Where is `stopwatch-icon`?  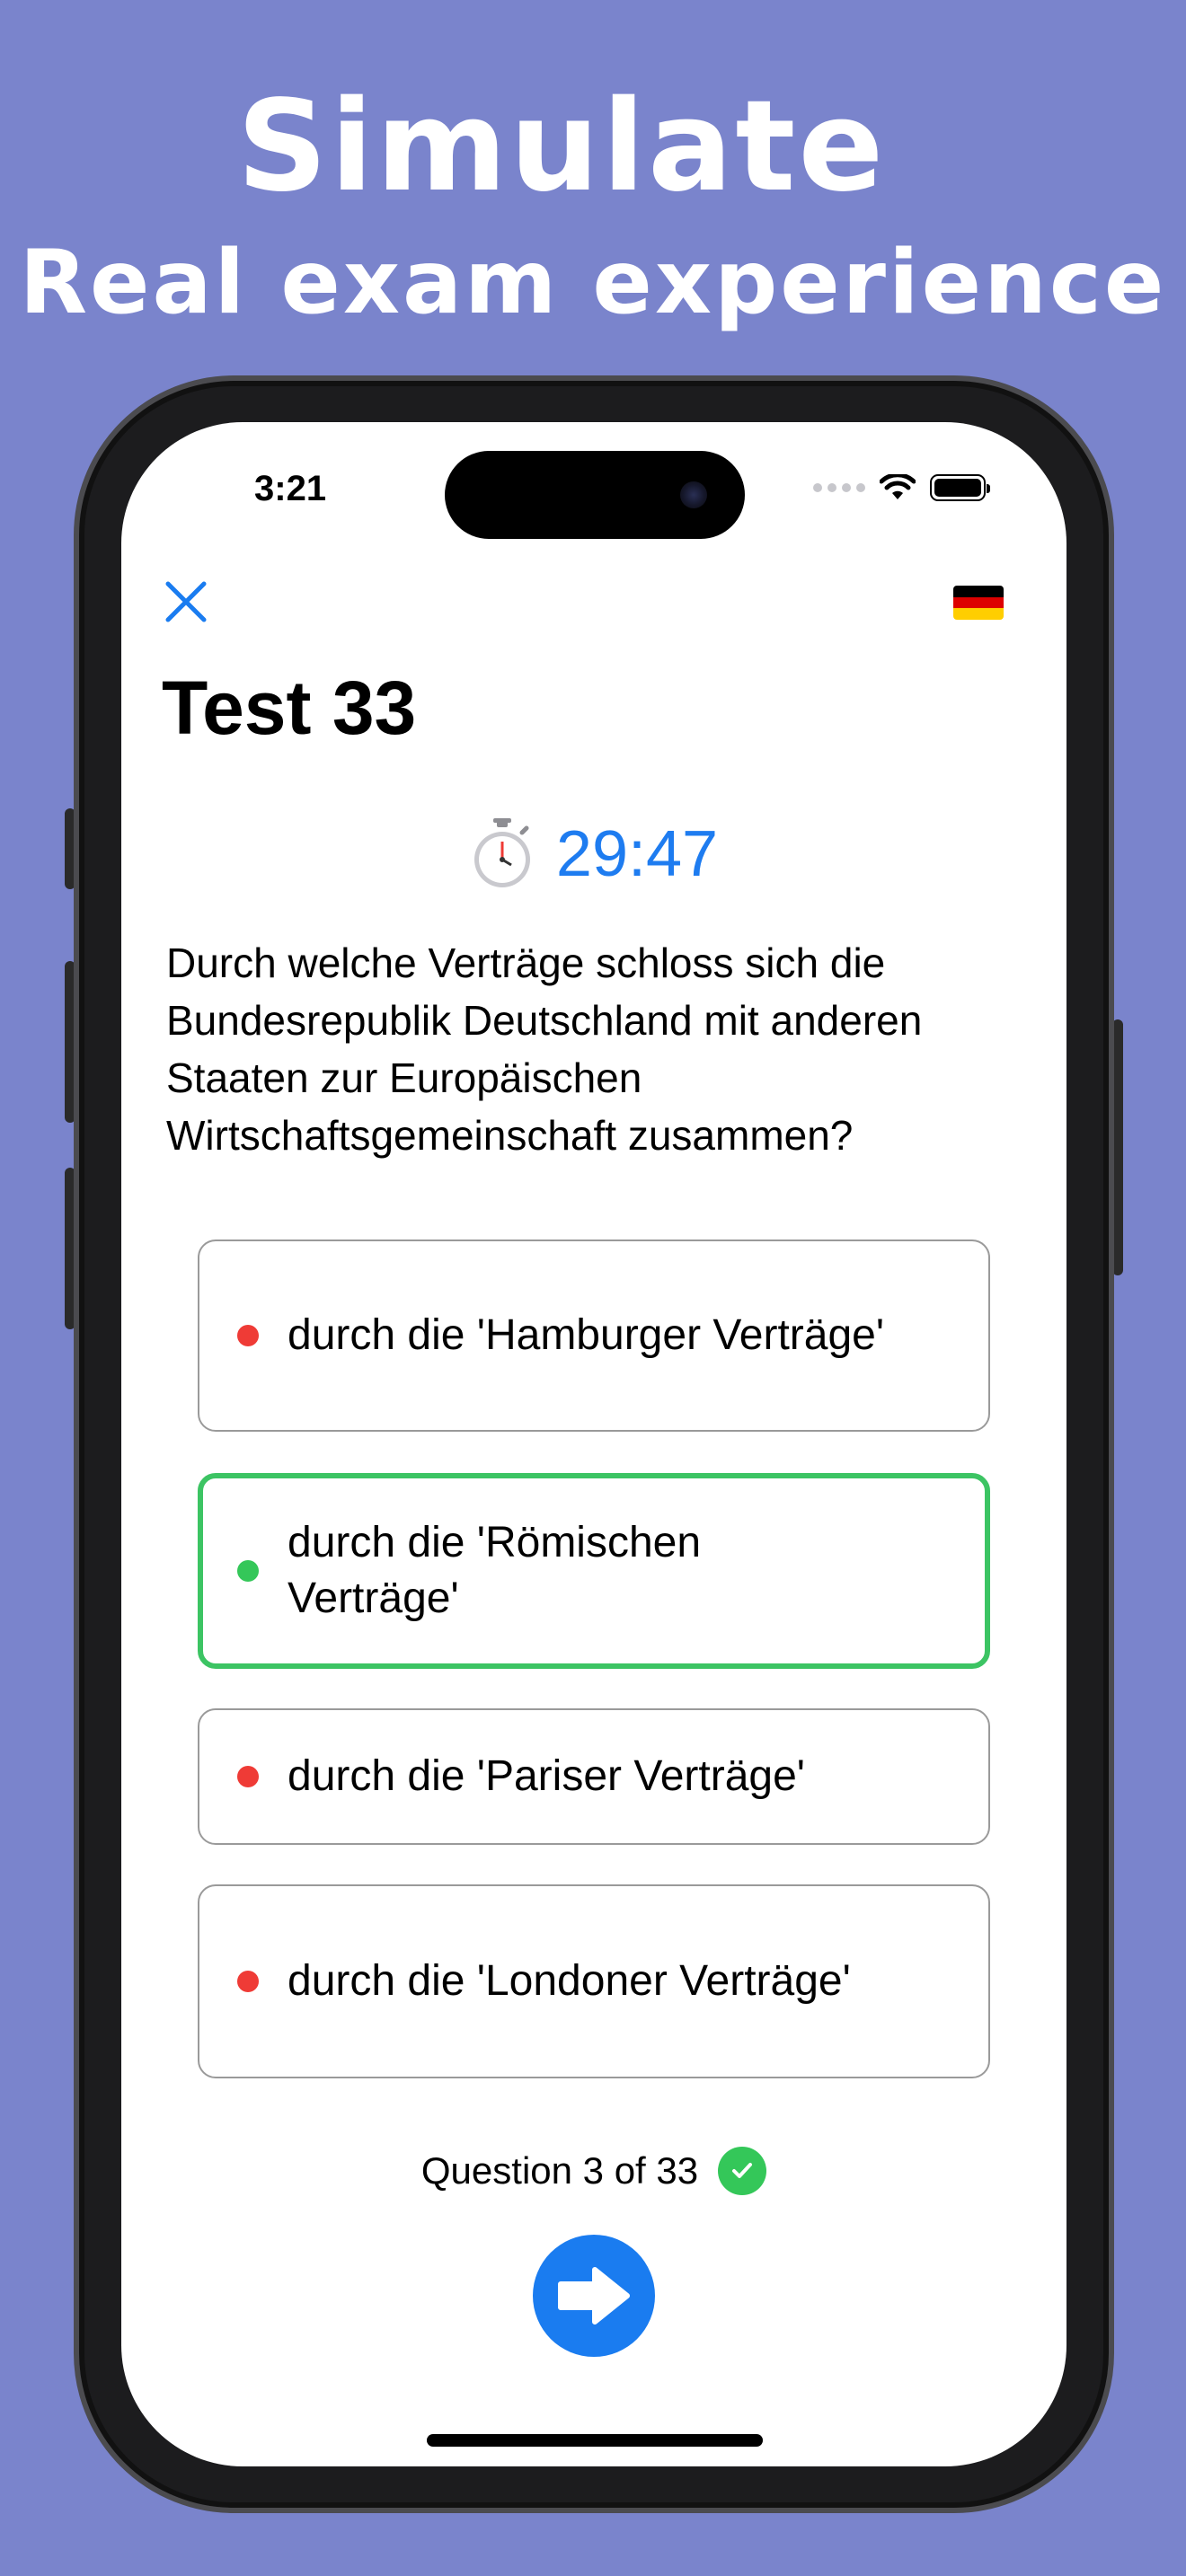
stopwatch-icon is located at coordinates (502, 852).